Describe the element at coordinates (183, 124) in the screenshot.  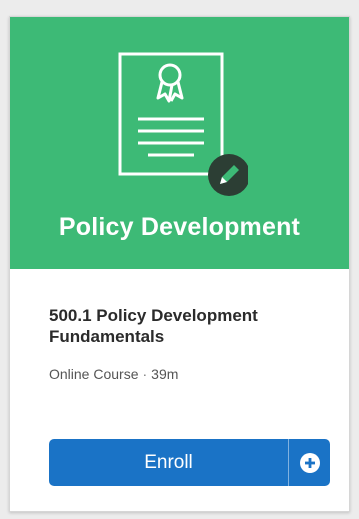
I see `certificate-document-icon` at that location.